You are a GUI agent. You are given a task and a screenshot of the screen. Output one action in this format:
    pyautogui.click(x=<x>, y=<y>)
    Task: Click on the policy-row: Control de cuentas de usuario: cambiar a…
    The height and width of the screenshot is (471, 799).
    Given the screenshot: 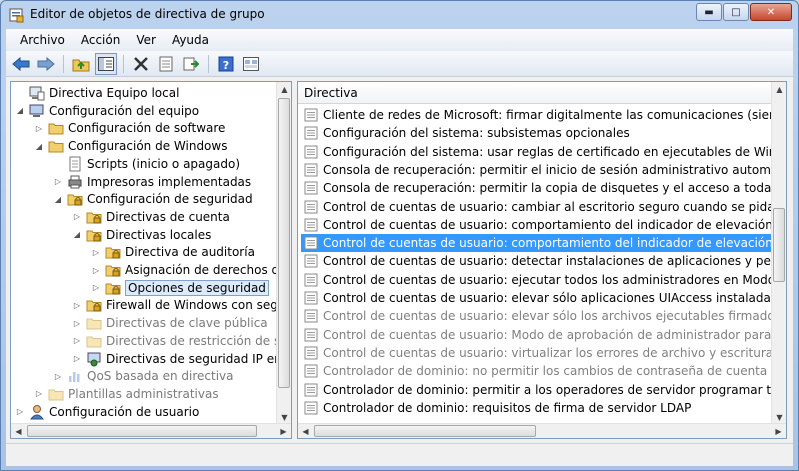 What is the action you would take?
    pyautogui.click(x=537, y=207)
    